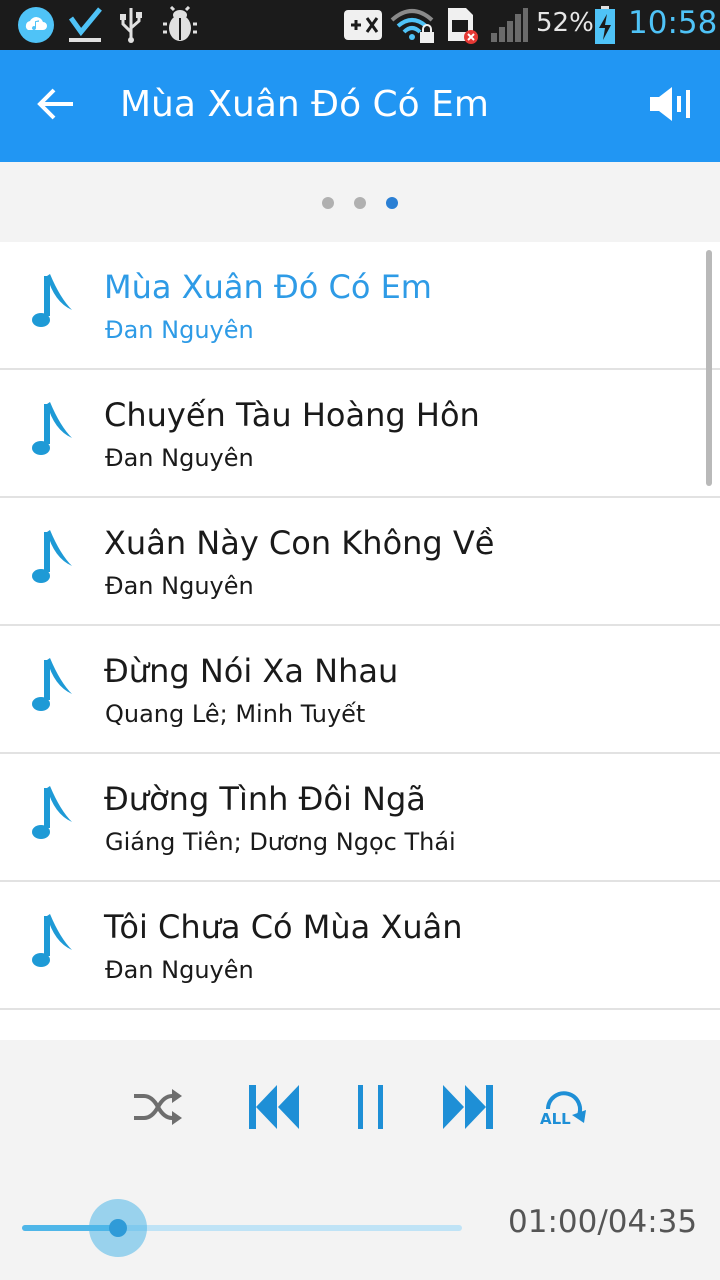 This screenshot has height=1280, width=720. What do you see at coordinates (363, 25) in the screenshot?
I see `gamepad-icon` at bounding box center [363, 25].